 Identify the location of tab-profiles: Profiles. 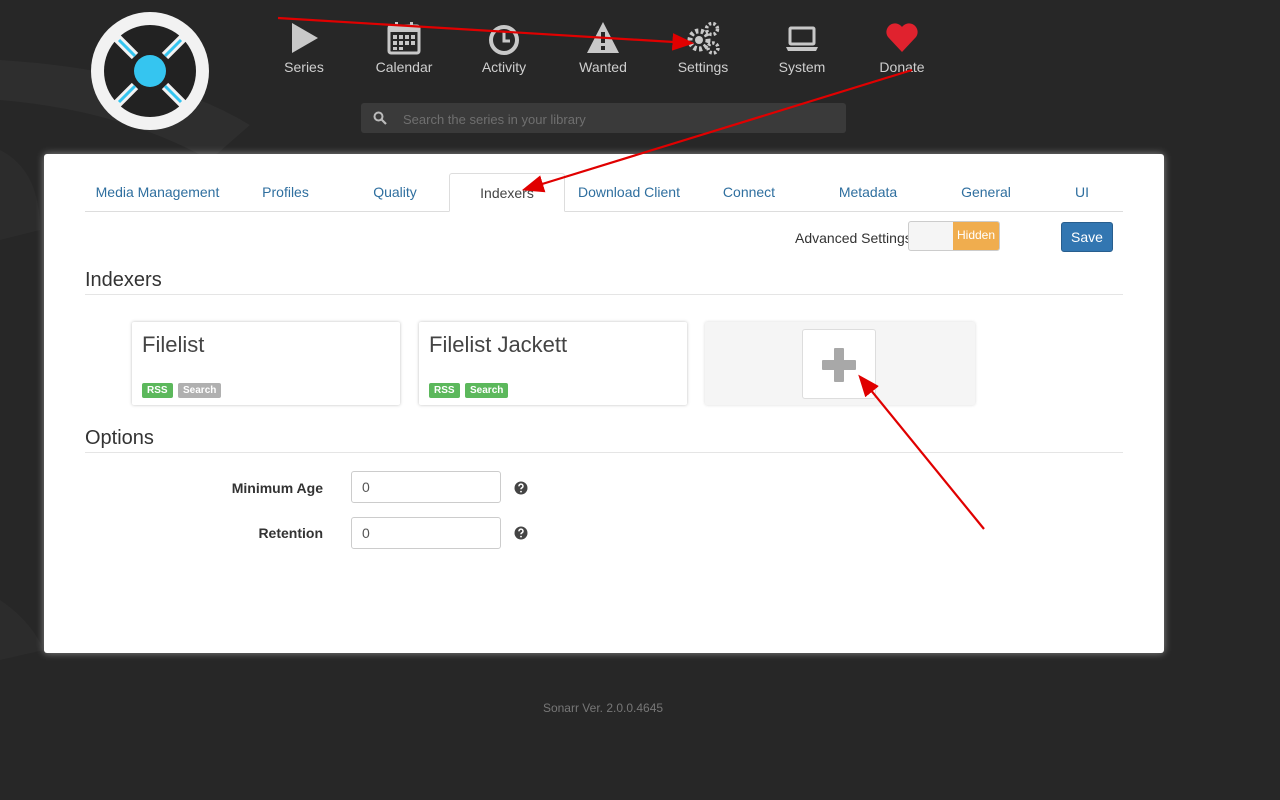
(285, 192).